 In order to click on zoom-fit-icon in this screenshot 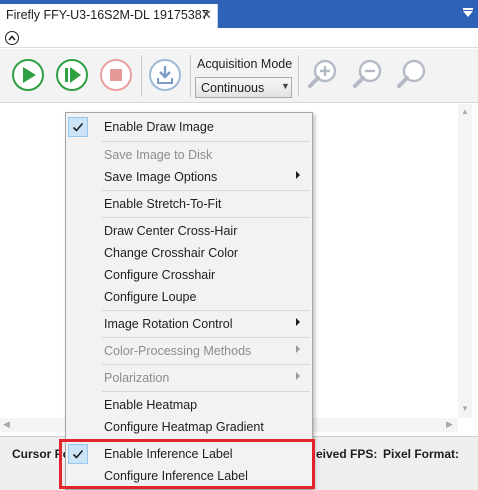, I will do `click(411, 75)`.